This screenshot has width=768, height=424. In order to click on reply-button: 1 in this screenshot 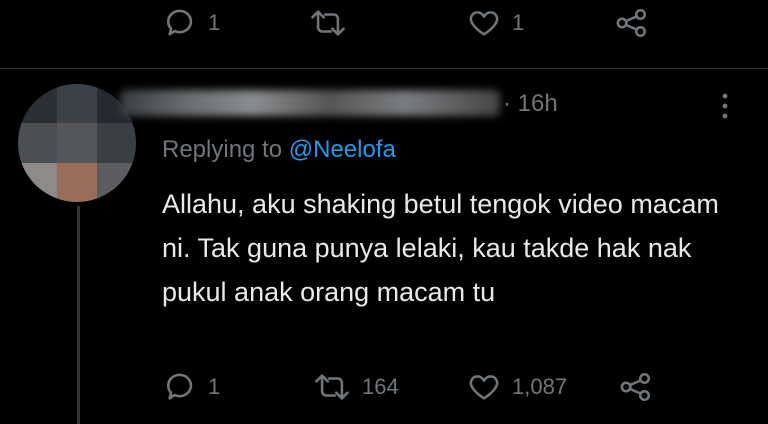, I will do `click(192, 387)`.